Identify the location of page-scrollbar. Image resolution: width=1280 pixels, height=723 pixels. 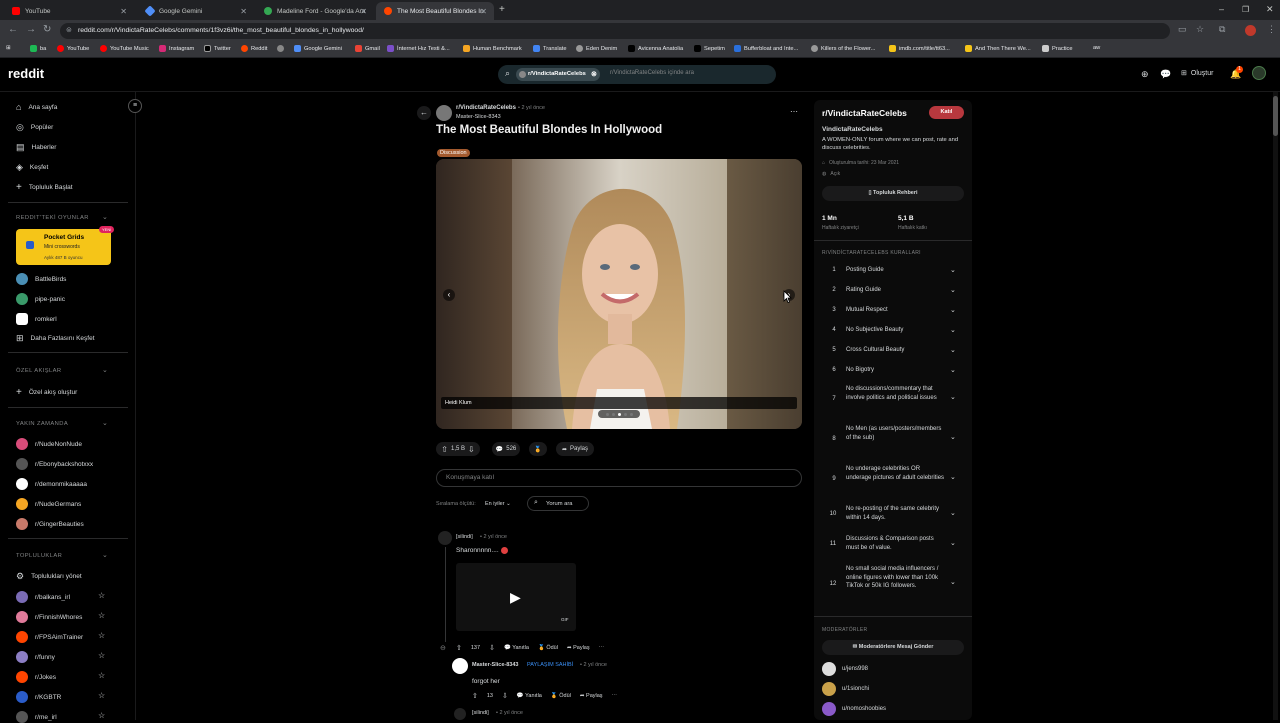
(1275, 406).